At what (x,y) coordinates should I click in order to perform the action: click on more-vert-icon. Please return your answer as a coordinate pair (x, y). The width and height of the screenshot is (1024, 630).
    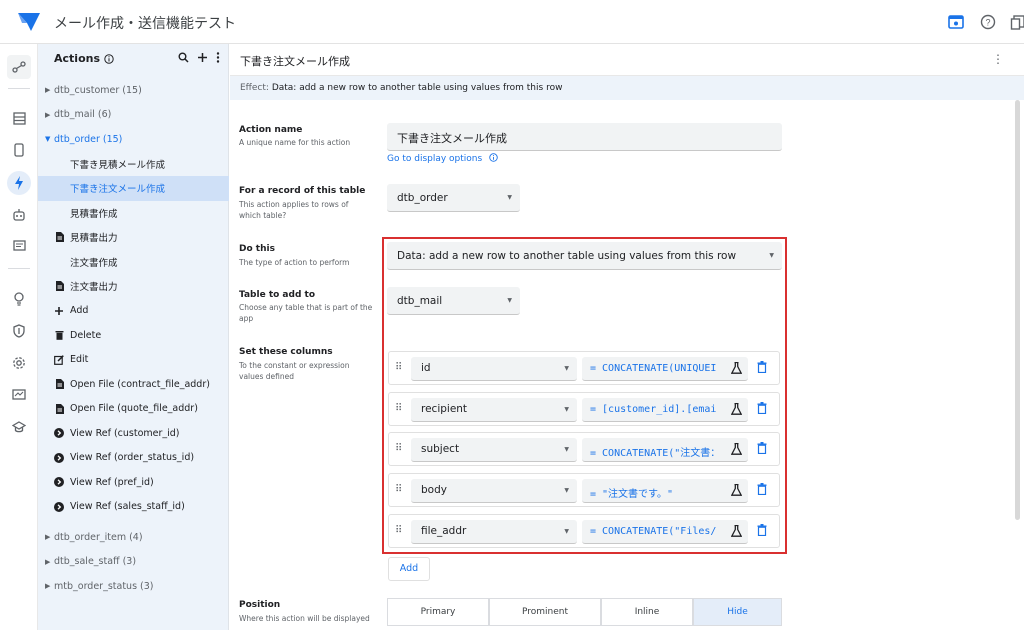
    Looking at the image, I should click on (218, 57).